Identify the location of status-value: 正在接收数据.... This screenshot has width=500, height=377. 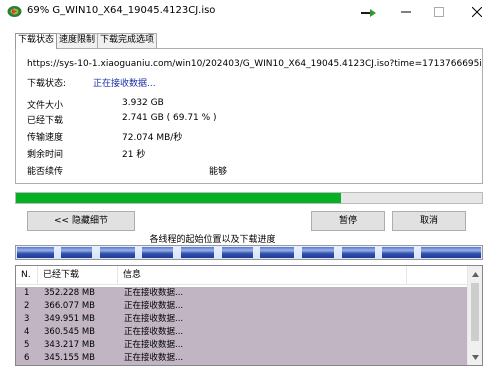
(124, 84).